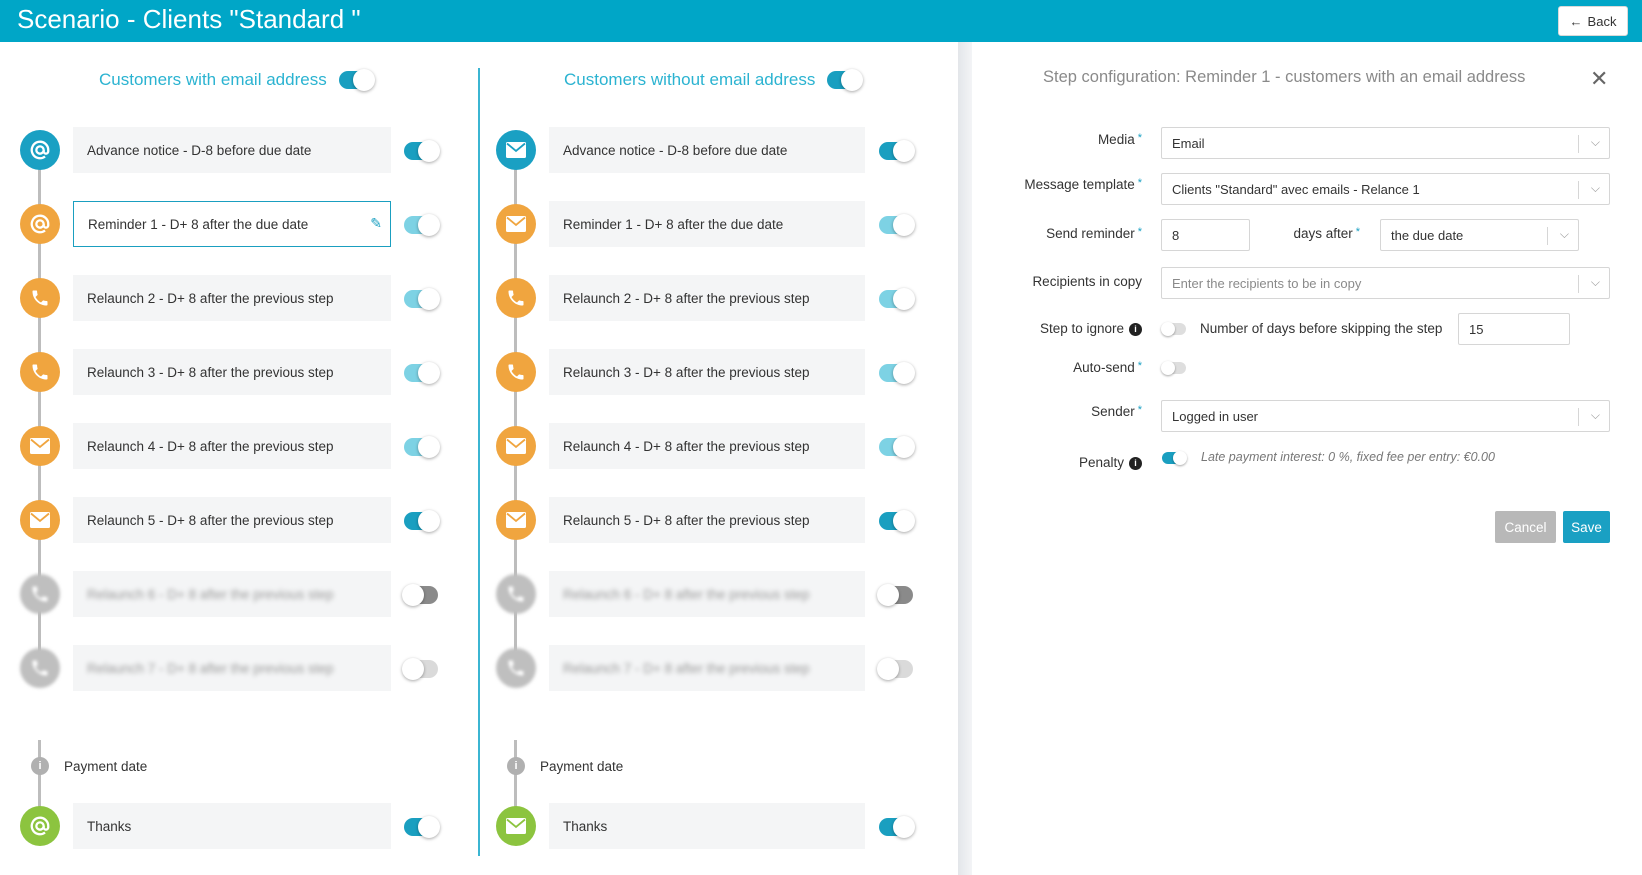  What do you see at coordinates (356, 80) in the screenshot?
I see `column-toggle-with-email` at bounding box center [356, 80].